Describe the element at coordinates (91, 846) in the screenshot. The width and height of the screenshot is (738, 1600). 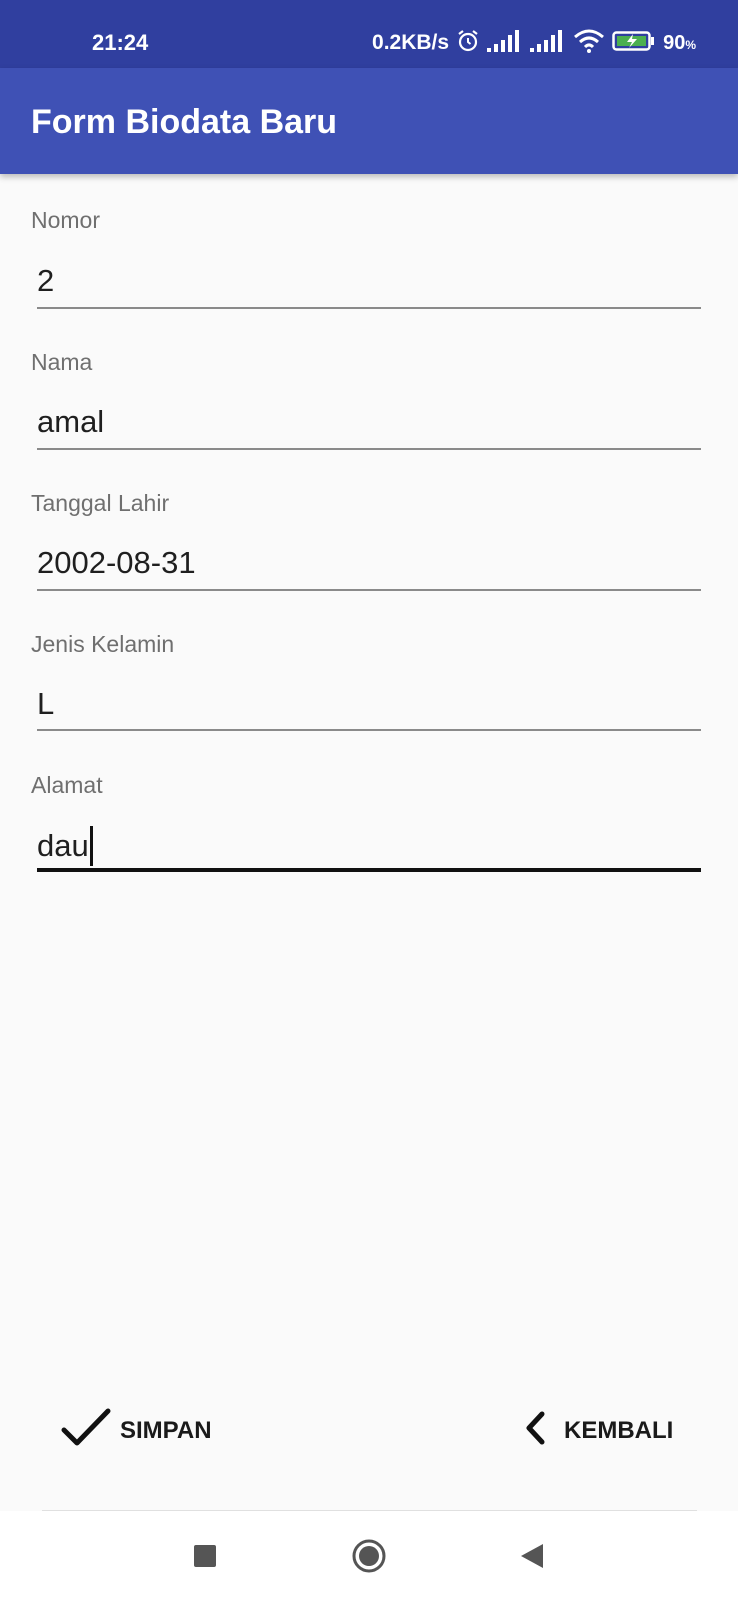
I see `text-cursor` at that location.